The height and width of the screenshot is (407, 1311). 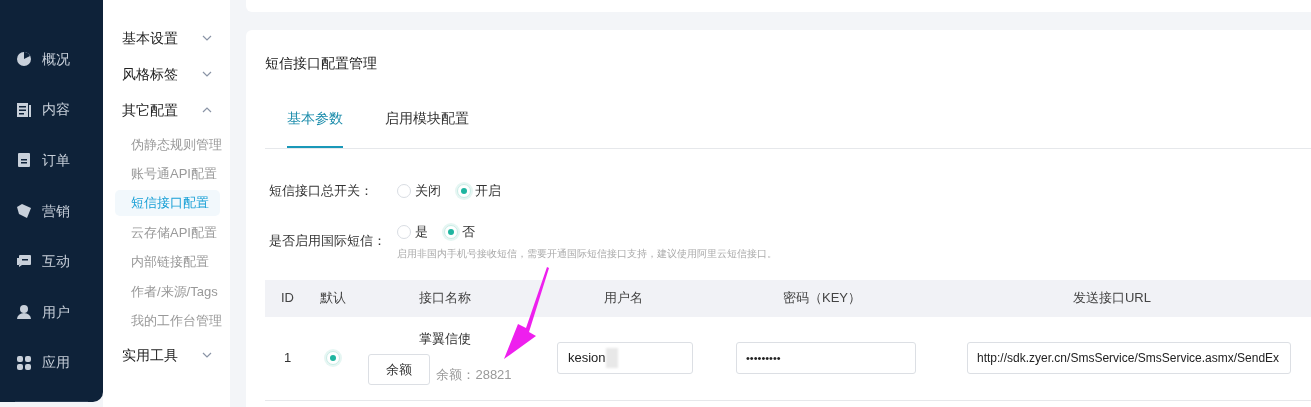 What do you see at coordinates (51, 312) in the screenshot?
I see `nav-item: 用户` at bounding box center [51, 312].